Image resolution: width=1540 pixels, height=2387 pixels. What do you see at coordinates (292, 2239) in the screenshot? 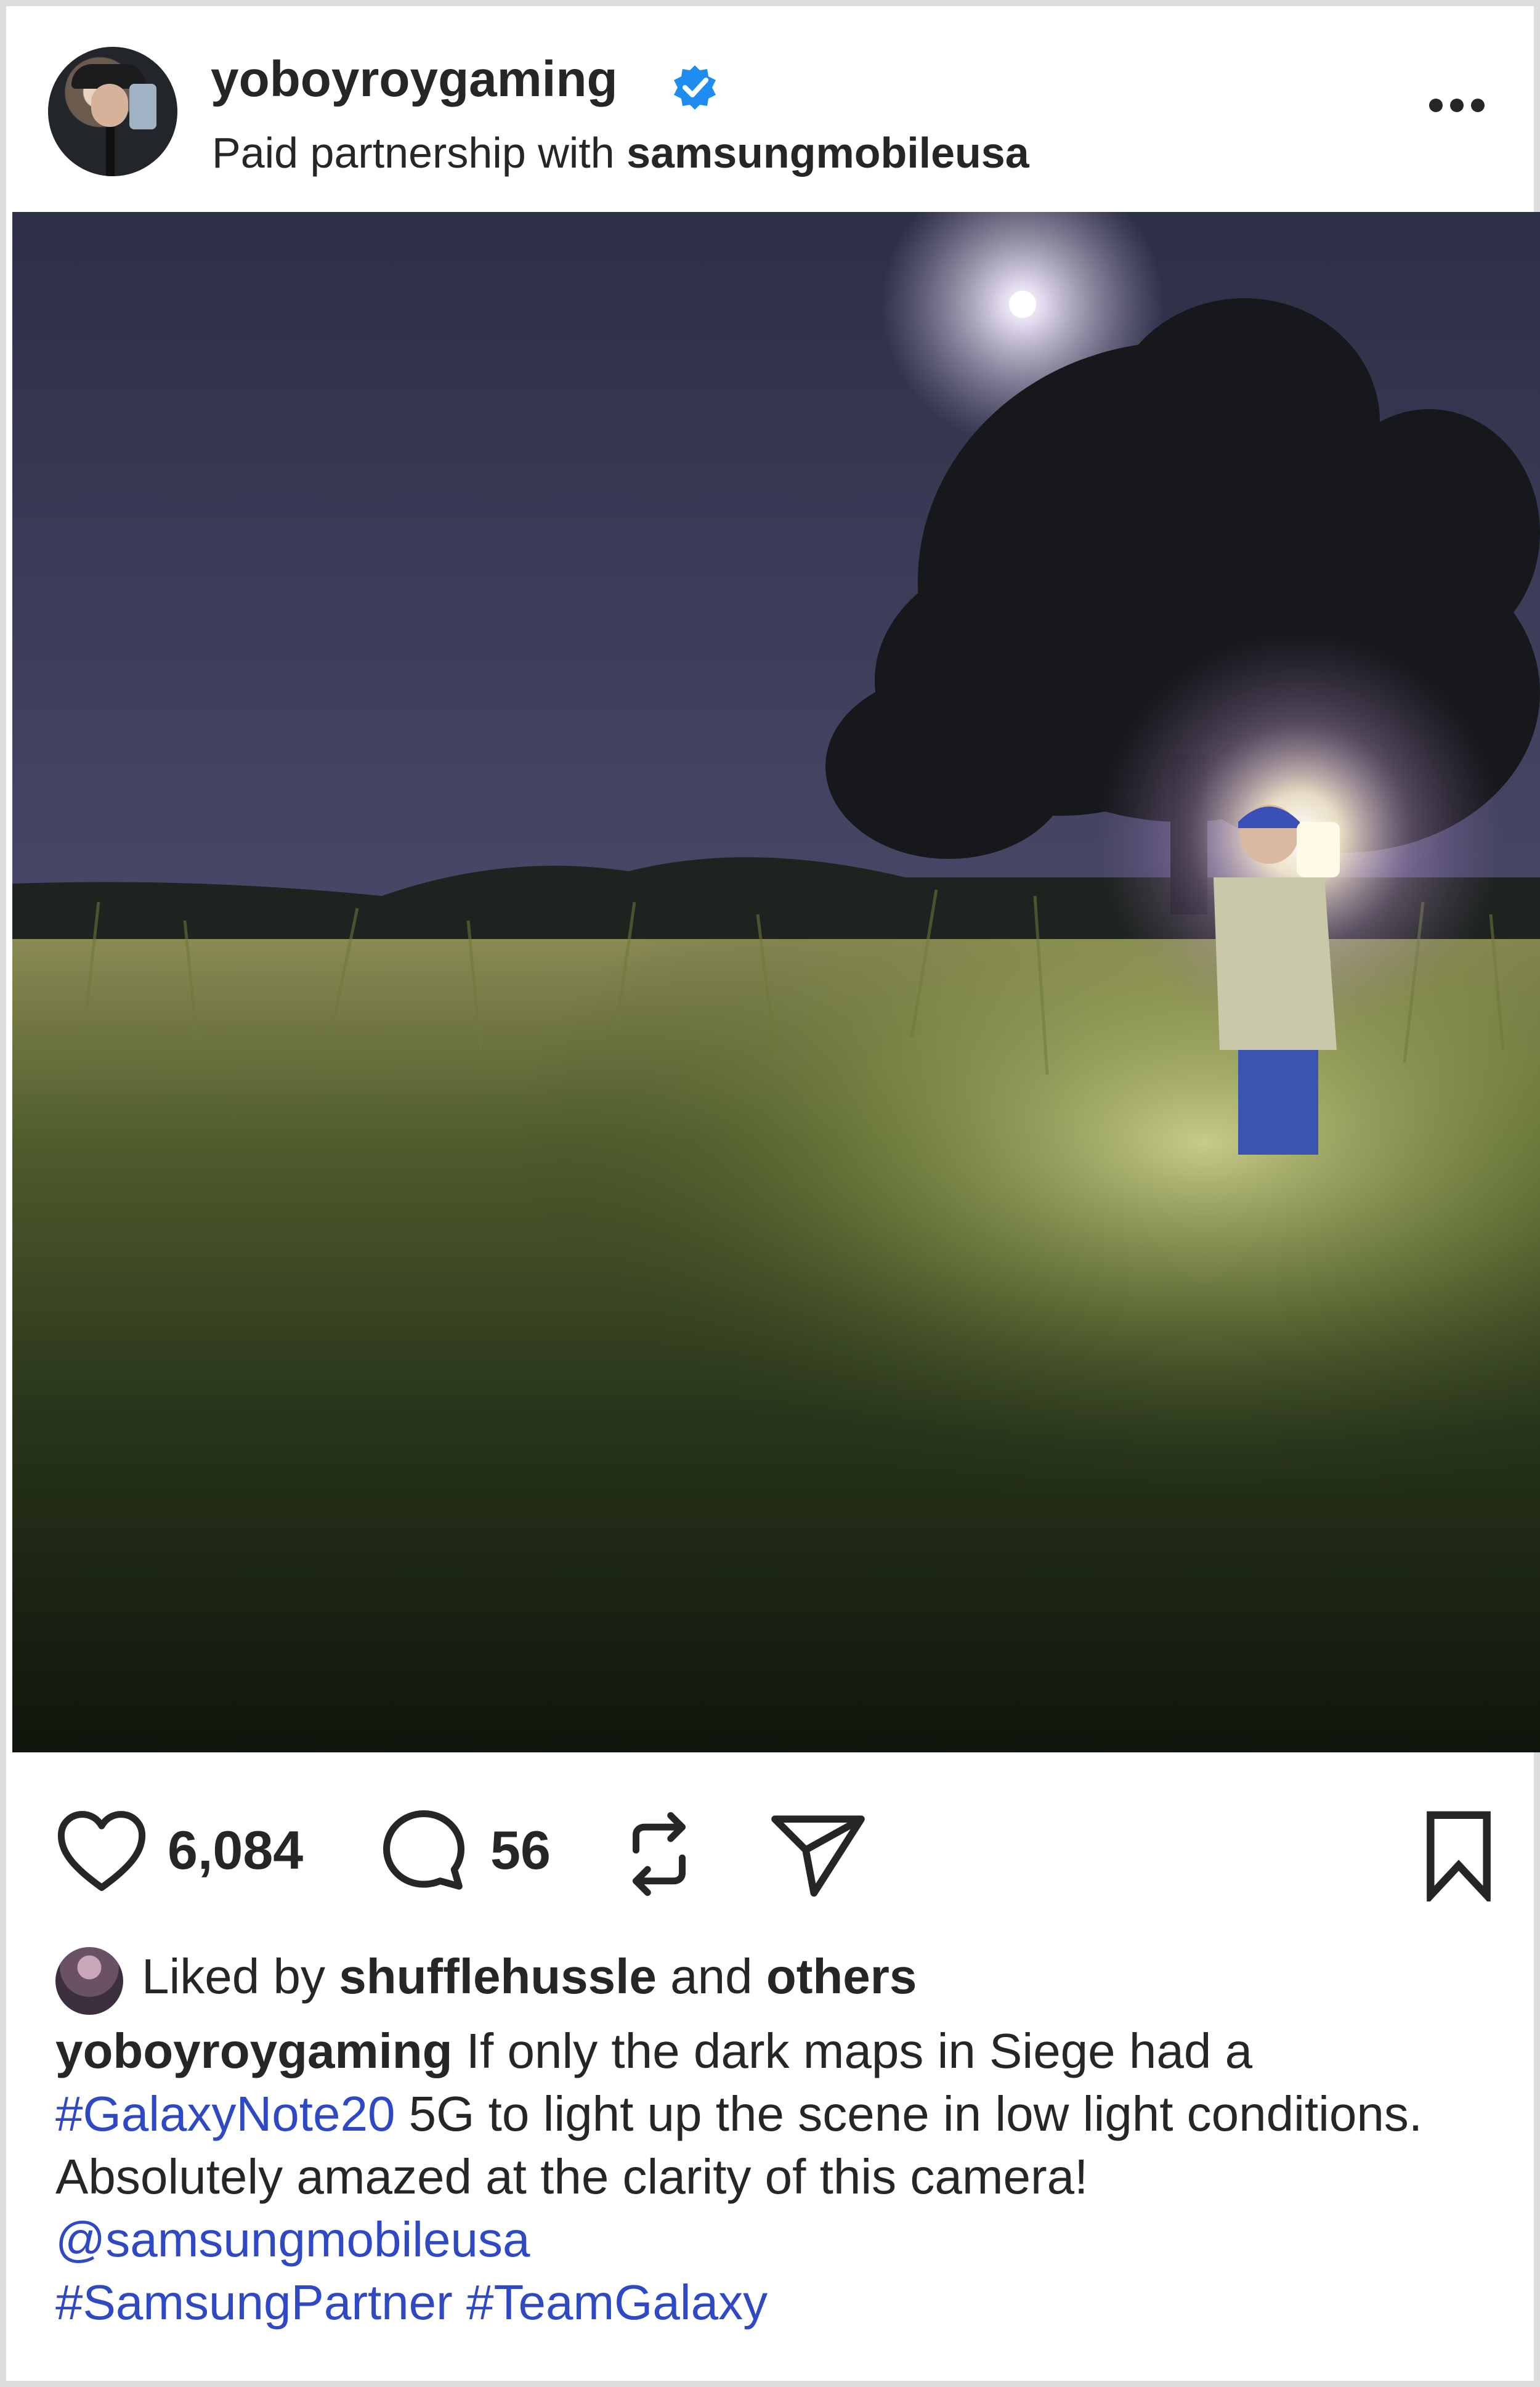
I see `mention-samsungmobileusa: @samsungmobileusa` at bounding box center [292, 2239].